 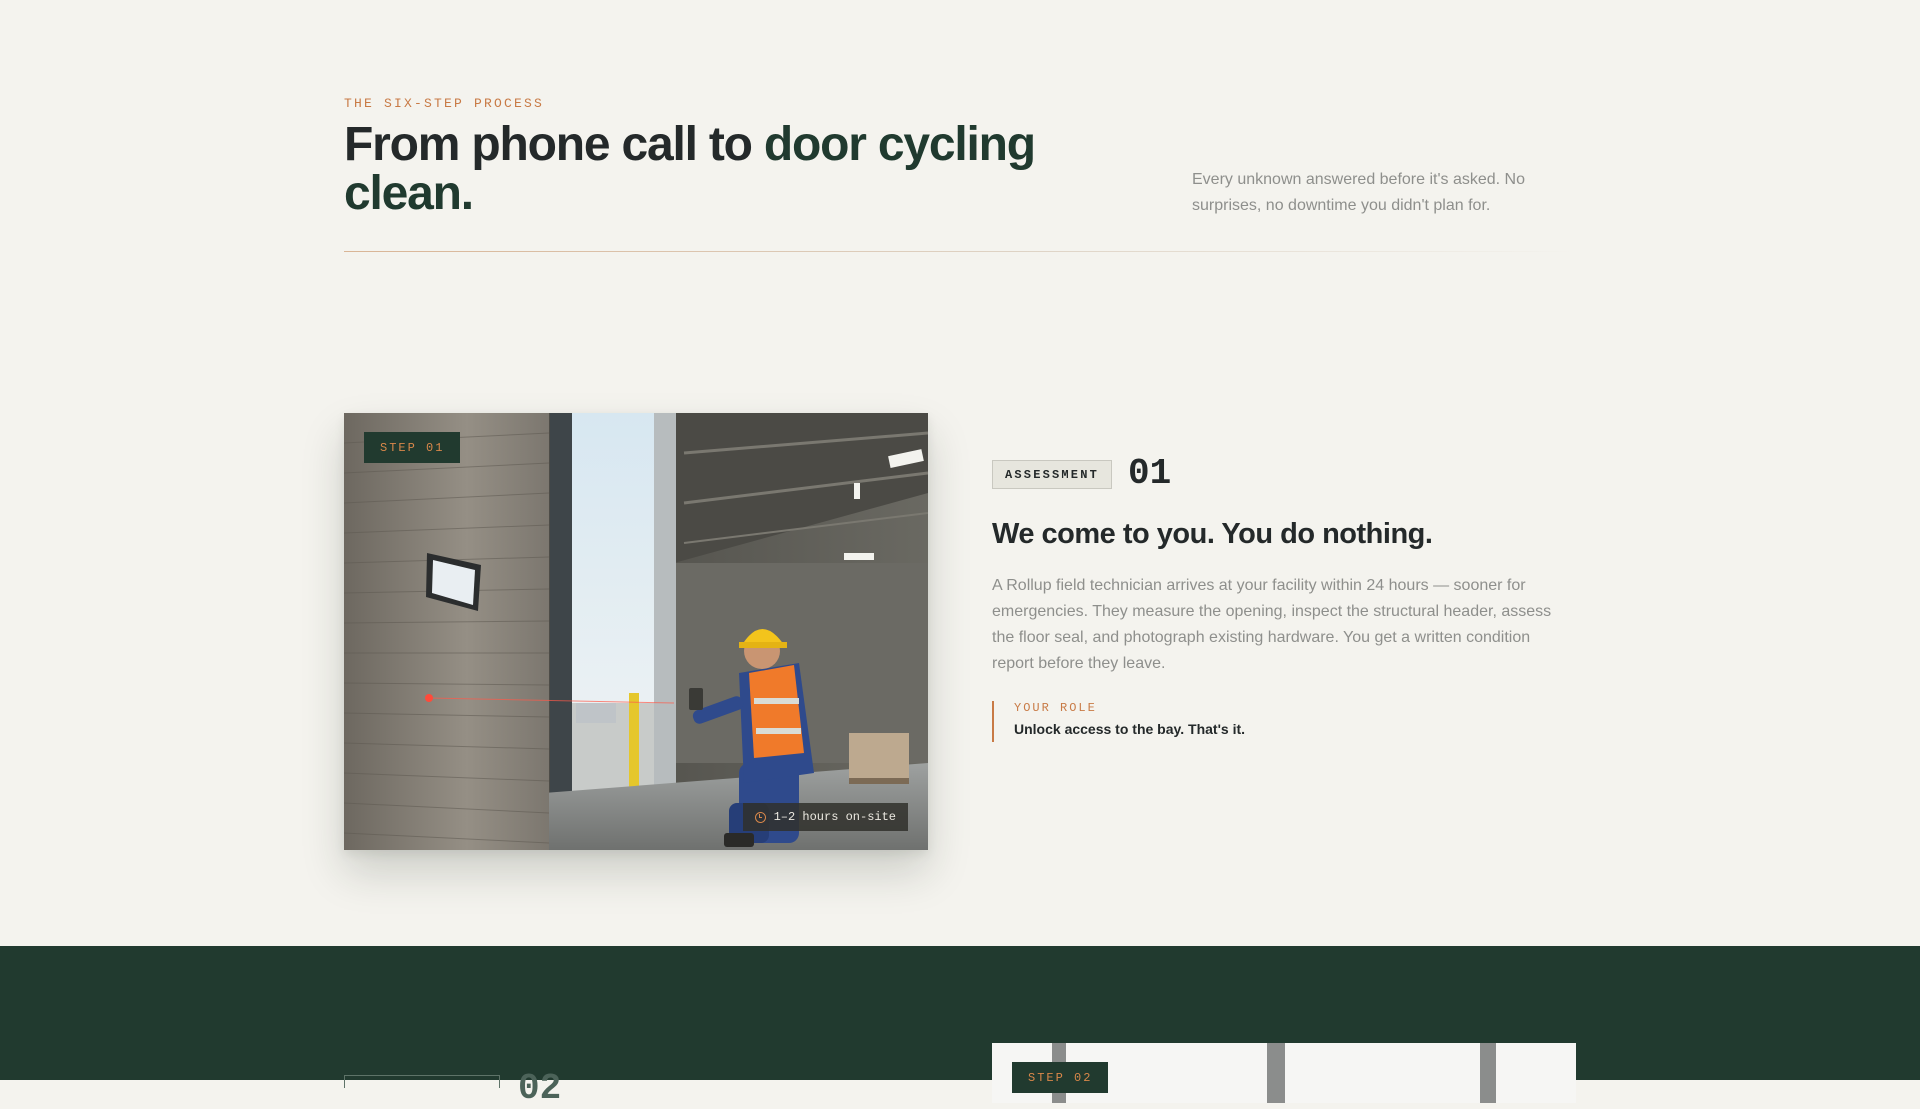 I want to click on step-1-badge: STEP 01, so click(x=412, y=447).